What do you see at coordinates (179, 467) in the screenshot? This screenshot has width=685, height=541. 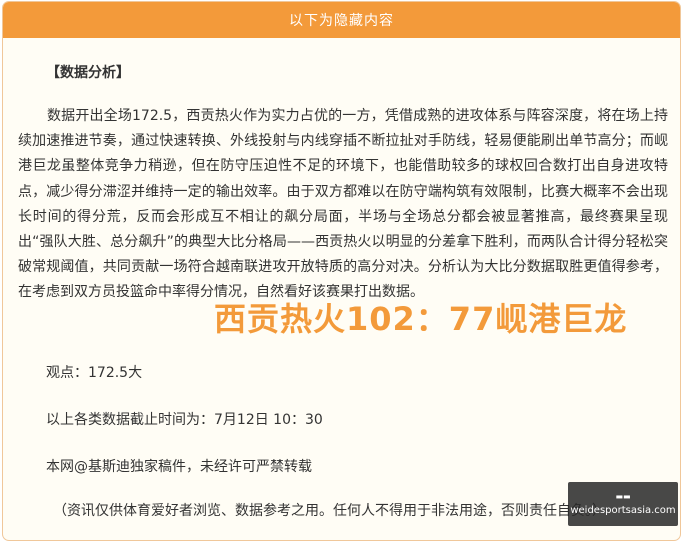 I see `copyright-text: 本网@基斯迪独家稿件，未经许可严禁转载` at bounding box center [179, 467].